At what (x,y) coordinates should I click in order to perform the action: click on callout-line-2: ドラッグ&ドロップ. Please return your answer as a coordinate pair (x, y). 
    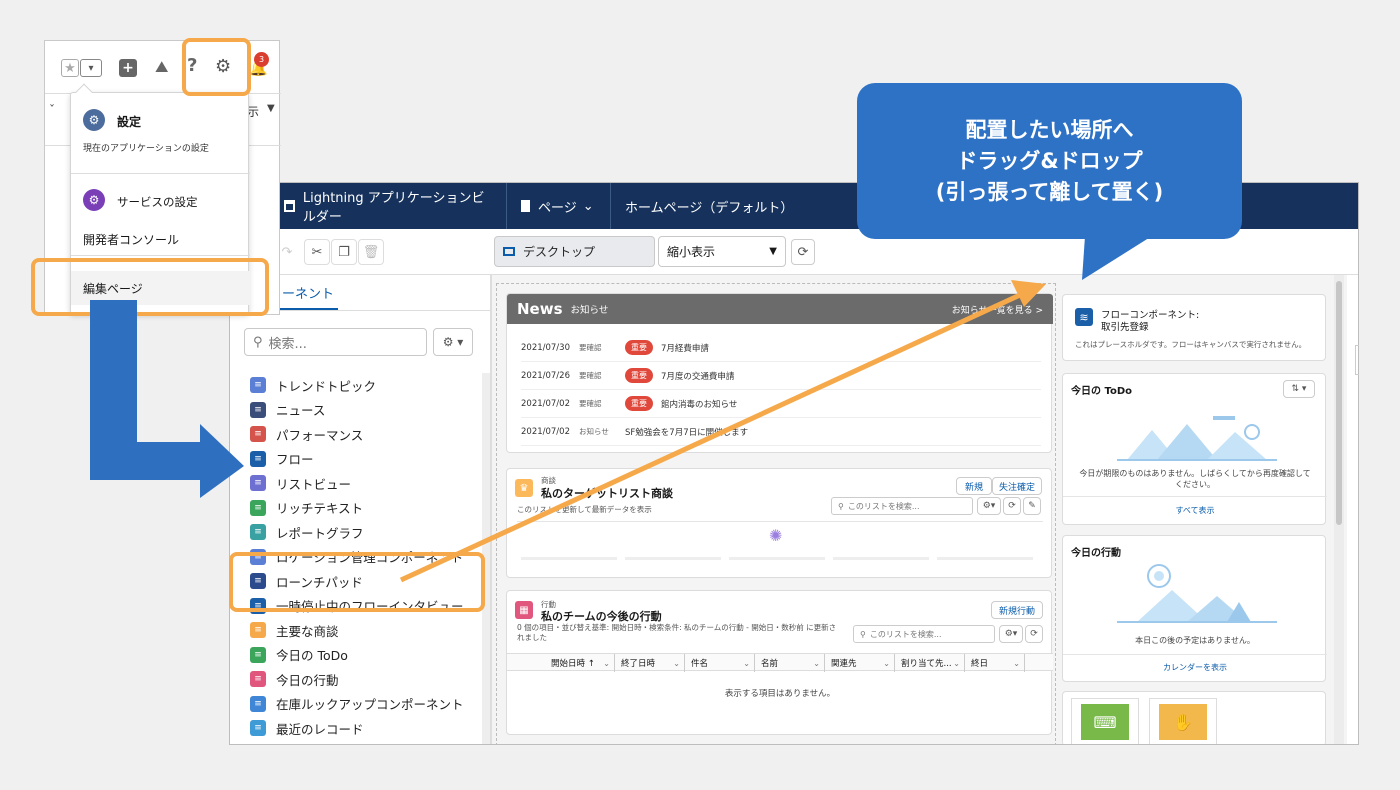
    Looking at the image, I should click on (1049, 160).